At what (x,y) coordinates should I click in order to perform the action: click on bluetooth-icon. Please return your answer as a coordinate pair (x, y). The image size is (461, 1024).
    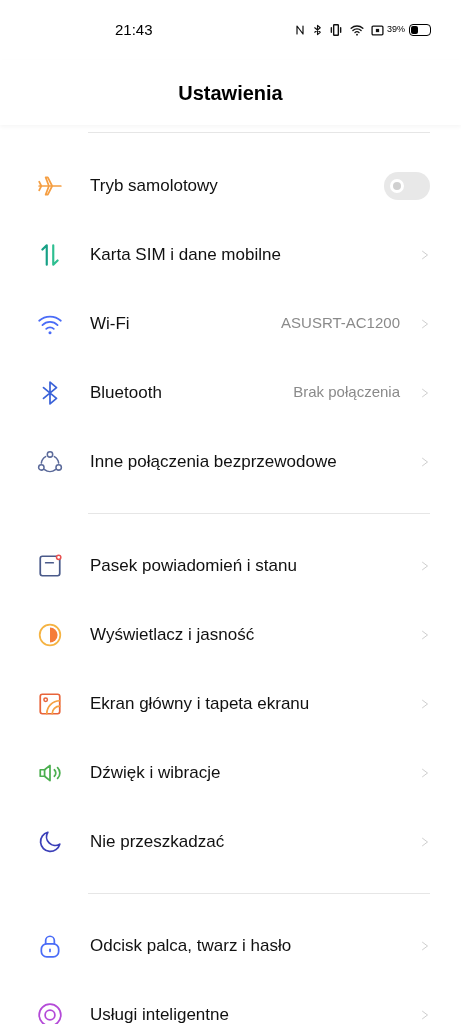
    Looking at the image, I should click on (317, 30).